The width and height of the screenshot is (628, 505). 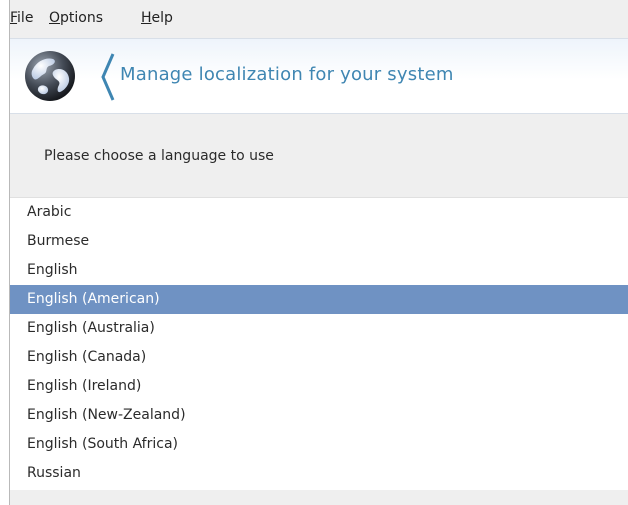 I want to click on header-banner: Manage localization for your system, so click(x=319, y=76).